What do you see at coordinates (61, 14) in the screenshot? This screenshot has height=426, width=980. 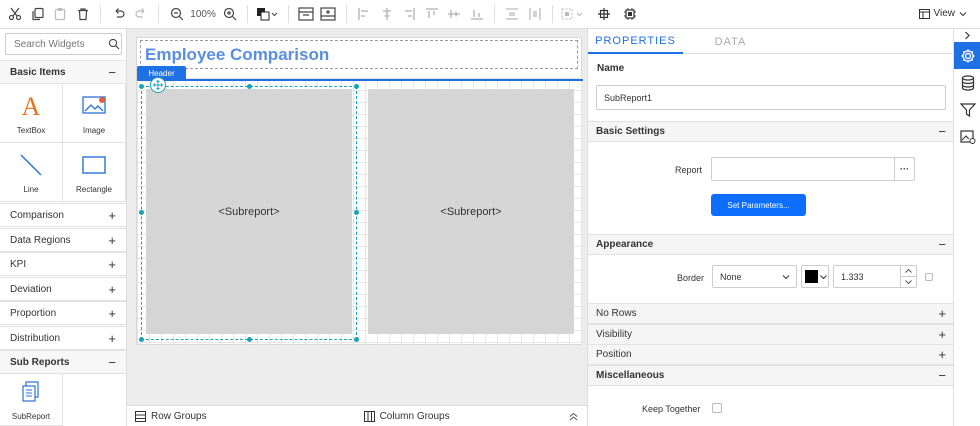 I see `paste-icon` at bounding box center [61, 14].